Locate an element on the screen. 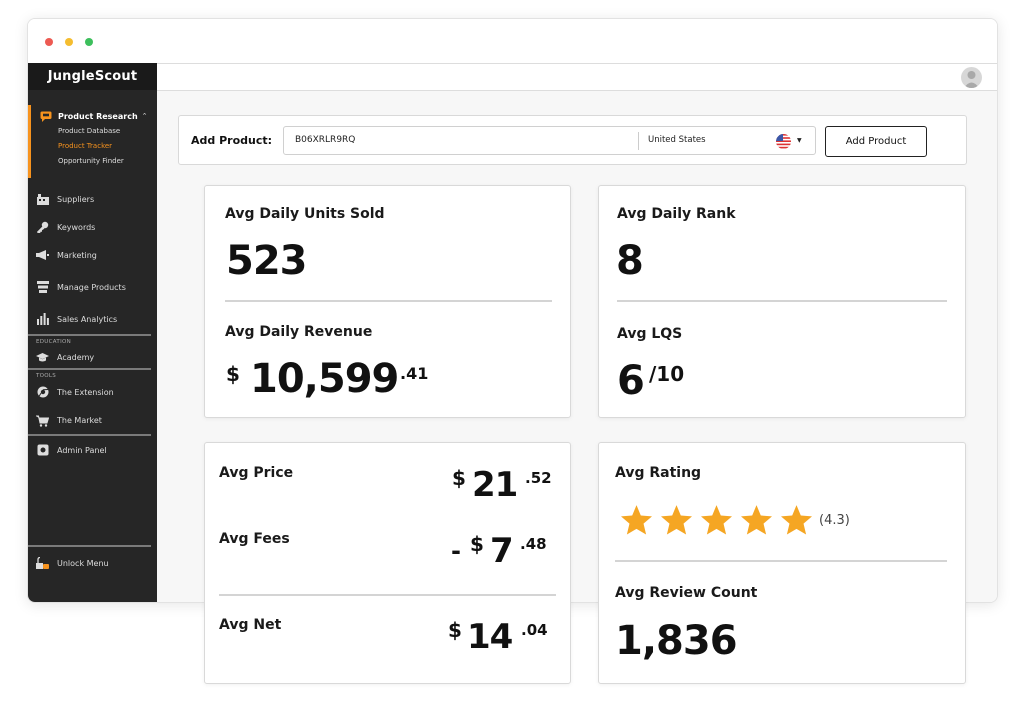 The image size is (1024, 719). rating-card: Avg Rating (4.3) Avg Review Count 1,836 is located at coordinates (782, 563).